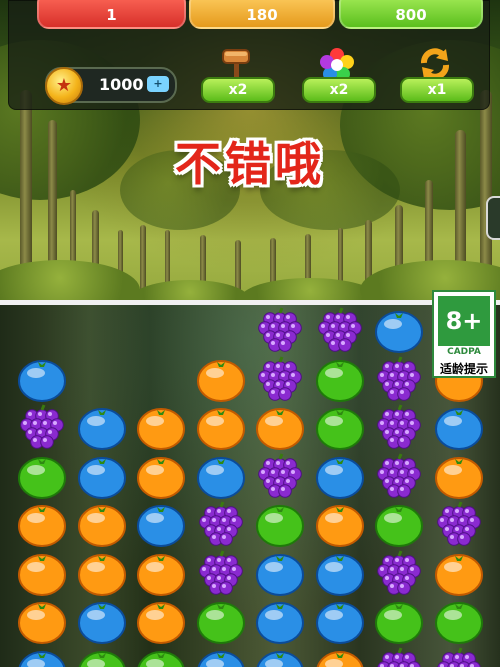 The width and height of the screenshot is (500, 667). What do you see at coordinates (339, 90) in the screenshot?
I see `flower-count: x2` at bounding box center [339, 90].